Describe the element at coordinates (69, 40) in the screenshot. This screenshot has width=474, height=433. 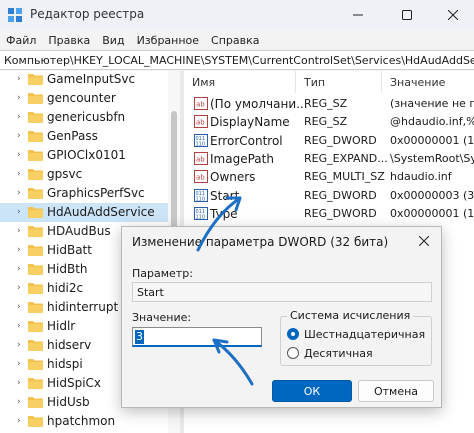
I see `menu-edit: Правка` at that location.